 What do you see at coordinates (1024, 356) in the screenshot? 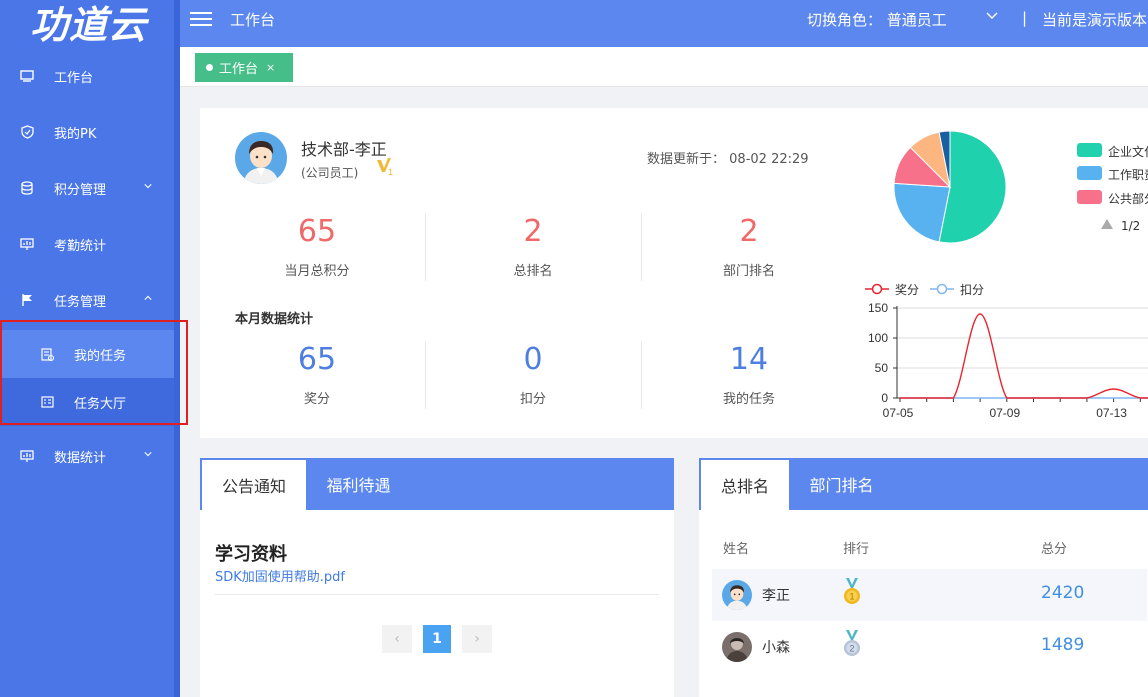
I see `series-line` at bounding box center [1024, 356].